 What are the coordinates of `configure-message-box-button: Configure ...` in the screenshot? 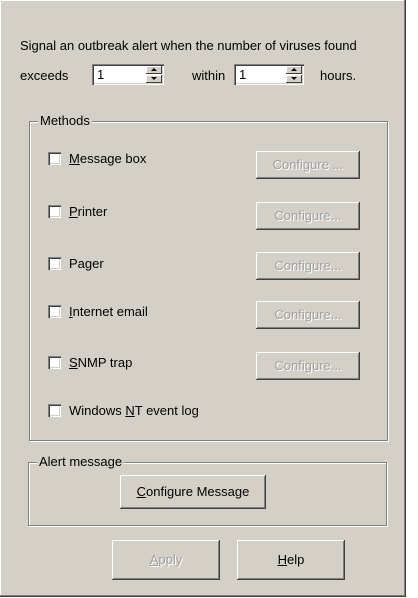 It's located at (308, 165).